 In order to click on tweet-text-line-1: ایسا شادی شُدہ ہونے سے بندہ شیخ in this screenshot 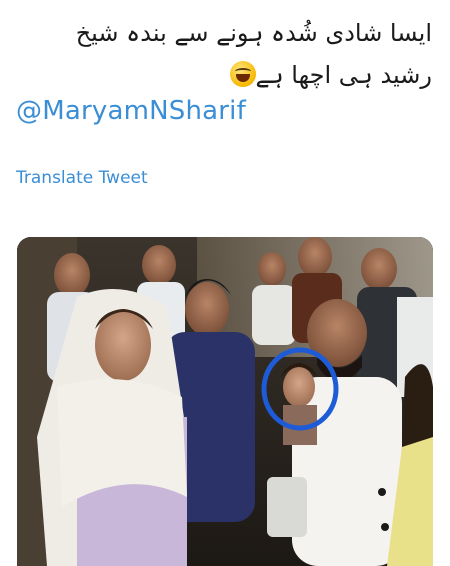, I will do `click(253, 33)`.